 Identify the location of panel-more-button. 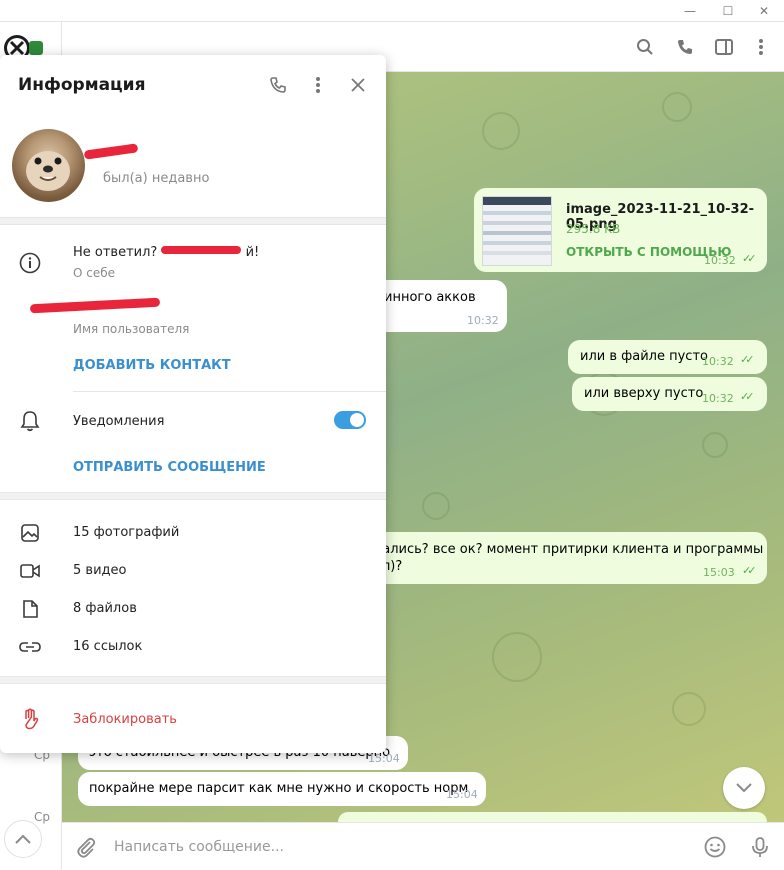
(318, 85).